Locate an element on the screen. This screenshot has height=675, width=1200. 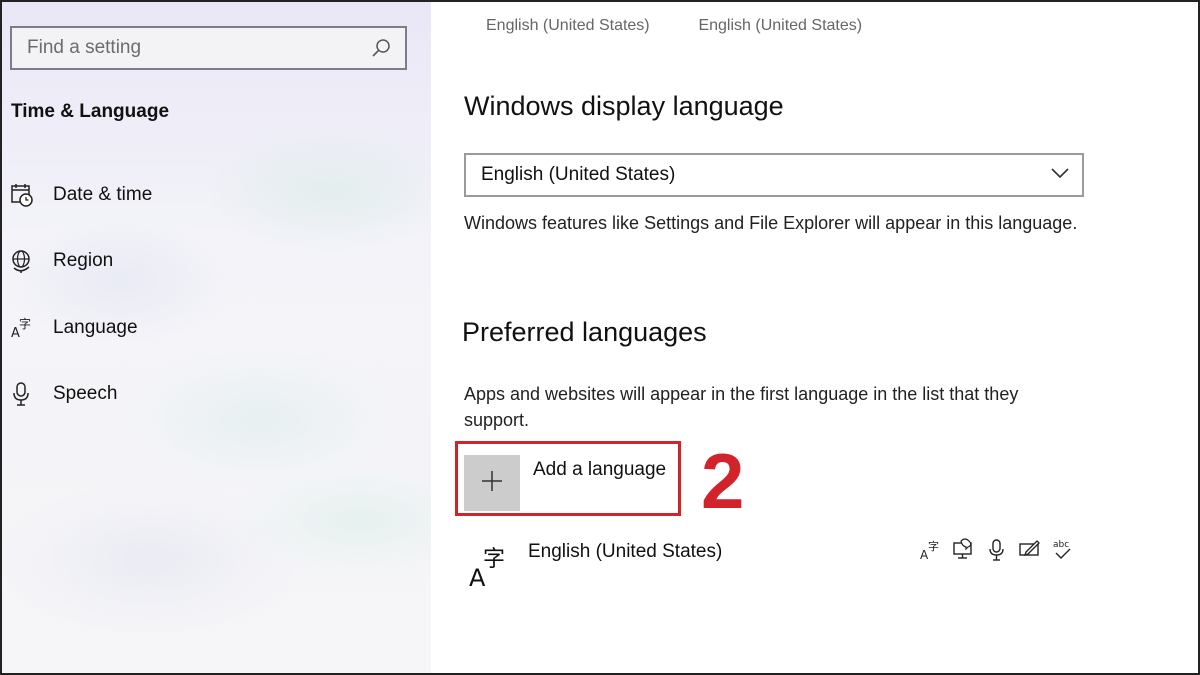
speech-recognition-icon is located at coordinates (997, 550).